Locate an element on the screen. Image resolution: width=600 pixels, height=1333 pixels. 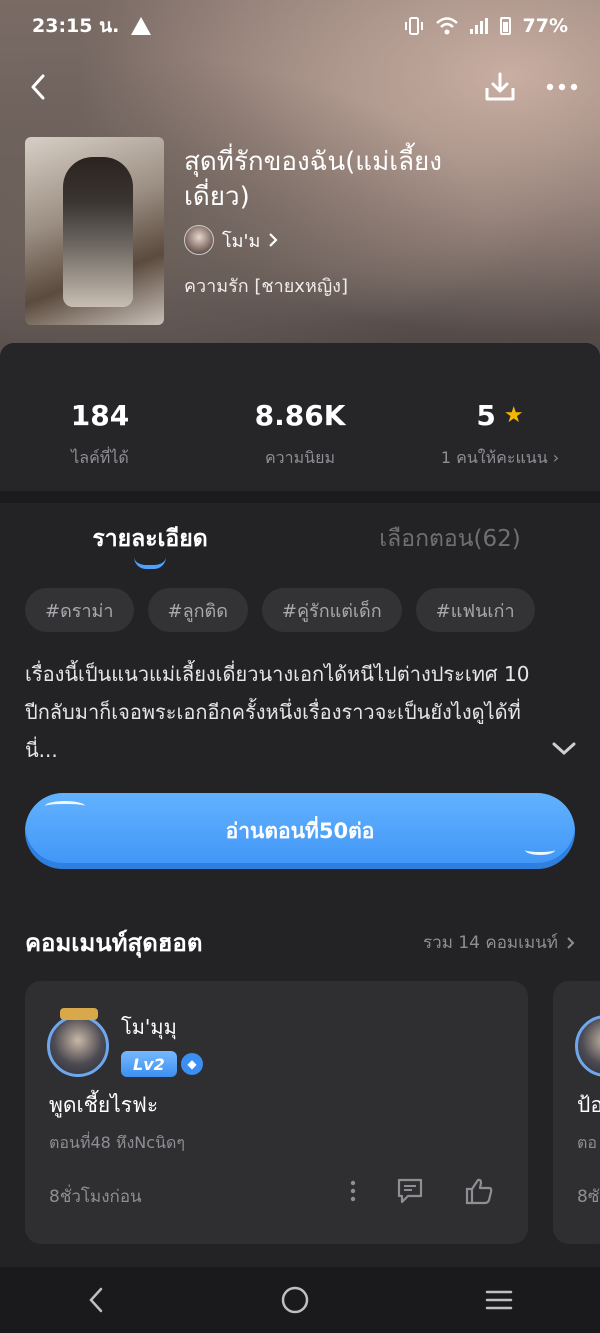
continue-reading-label: อ่านตอนที่50ต่อ is located at coordinates (300, 830).